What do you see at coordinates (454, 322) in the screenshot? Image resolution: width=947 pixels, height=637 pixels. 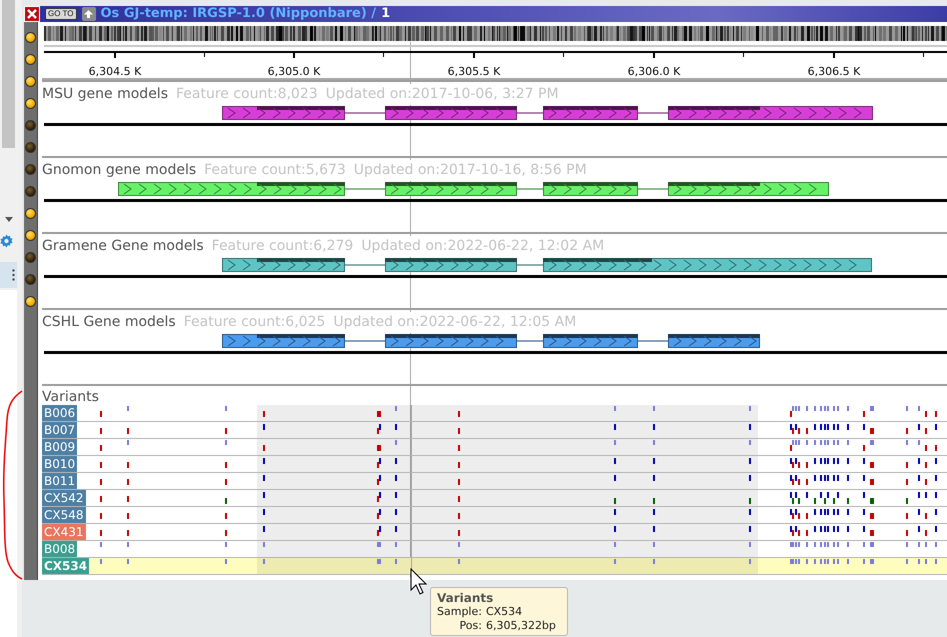 I see `updated-date: Updated on:2022-06-22, 12:05 AM` at bounding box center [454, 322].